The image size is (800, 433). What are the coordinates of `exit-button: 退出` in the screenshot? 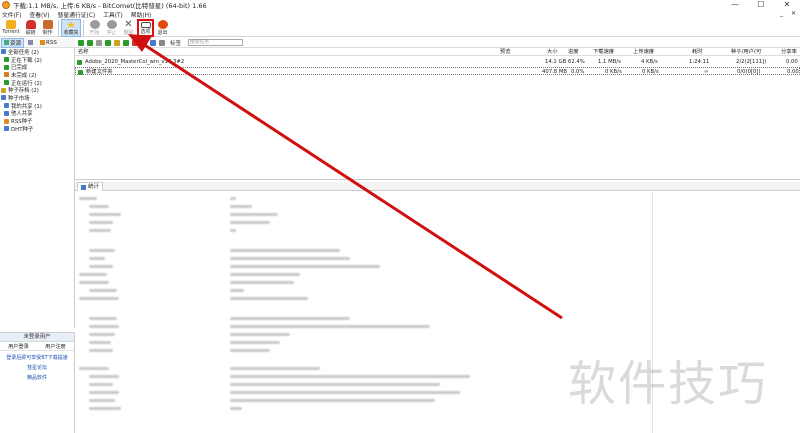 It's located at (162, 28).